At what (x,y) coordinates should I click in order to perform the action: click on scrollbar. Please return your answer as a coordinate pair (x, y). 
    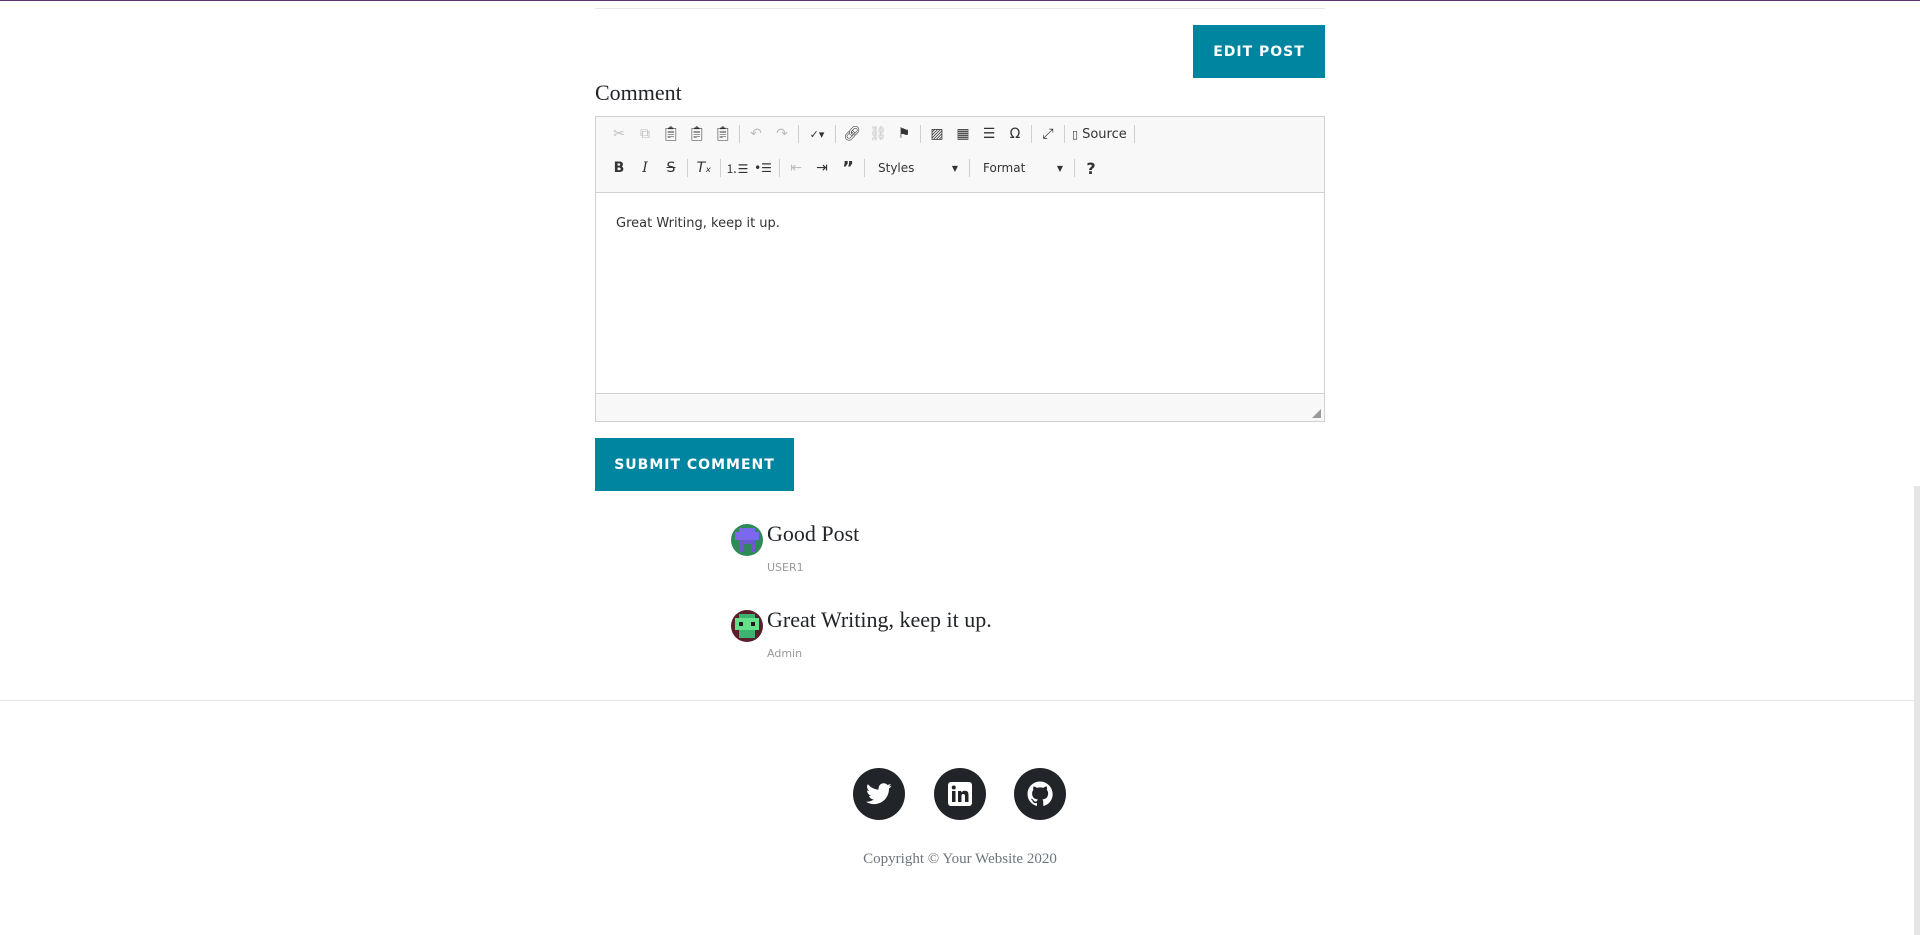
    Looking at the image, I should click on (1917, 710).